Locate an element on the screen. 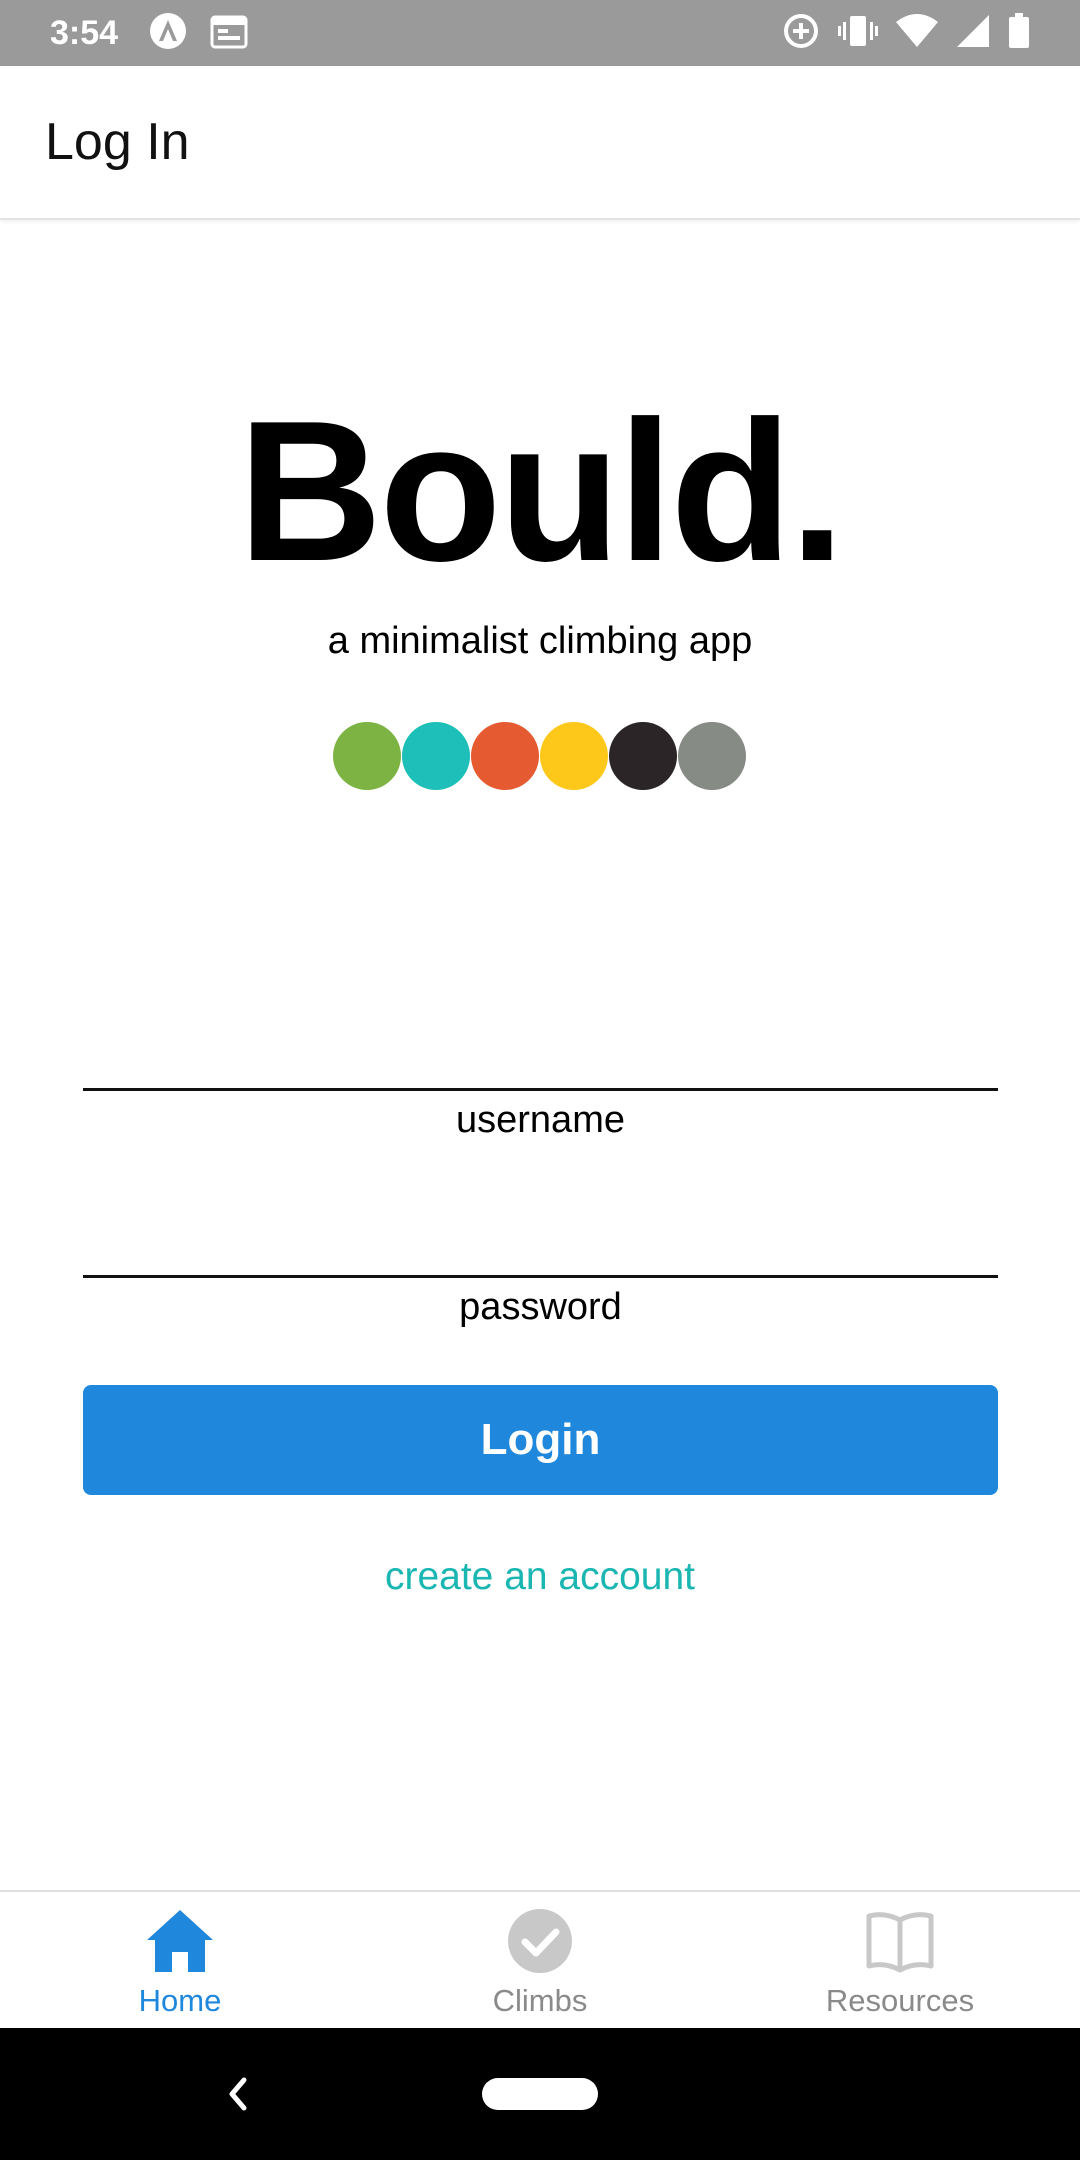 This screenshot has height=2160, width=1080. password-input is located at coordinates (540, 1288).